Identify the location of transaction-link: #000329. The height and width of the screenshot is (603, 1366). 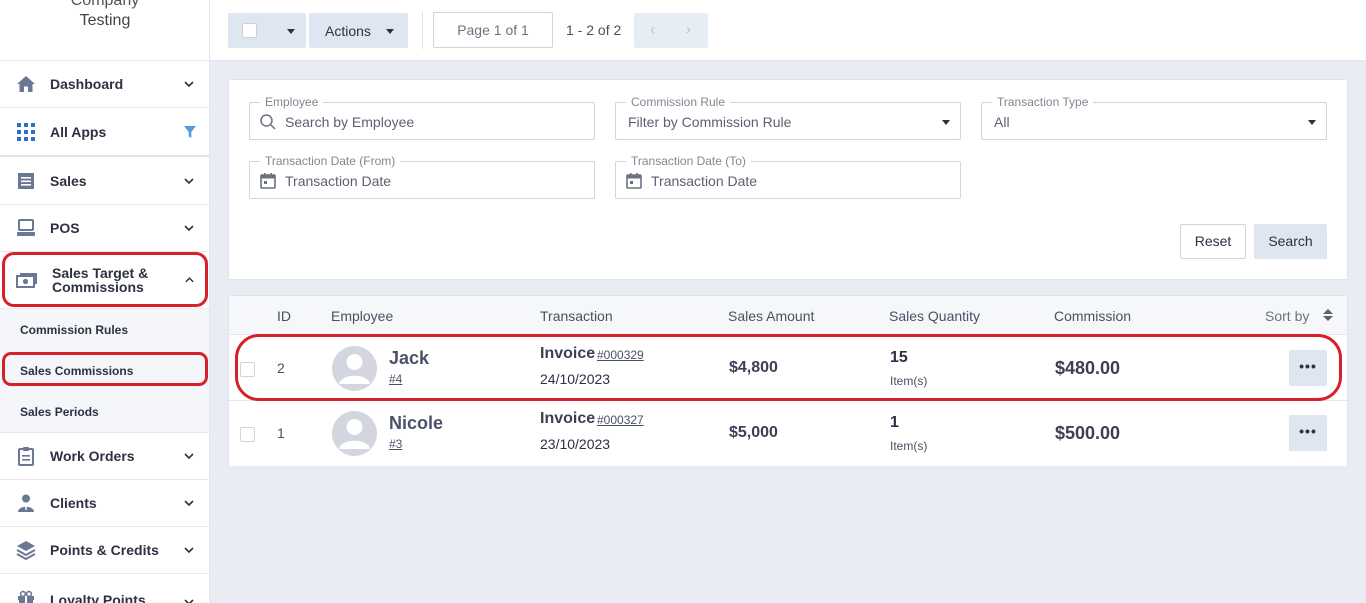
(620, 355).